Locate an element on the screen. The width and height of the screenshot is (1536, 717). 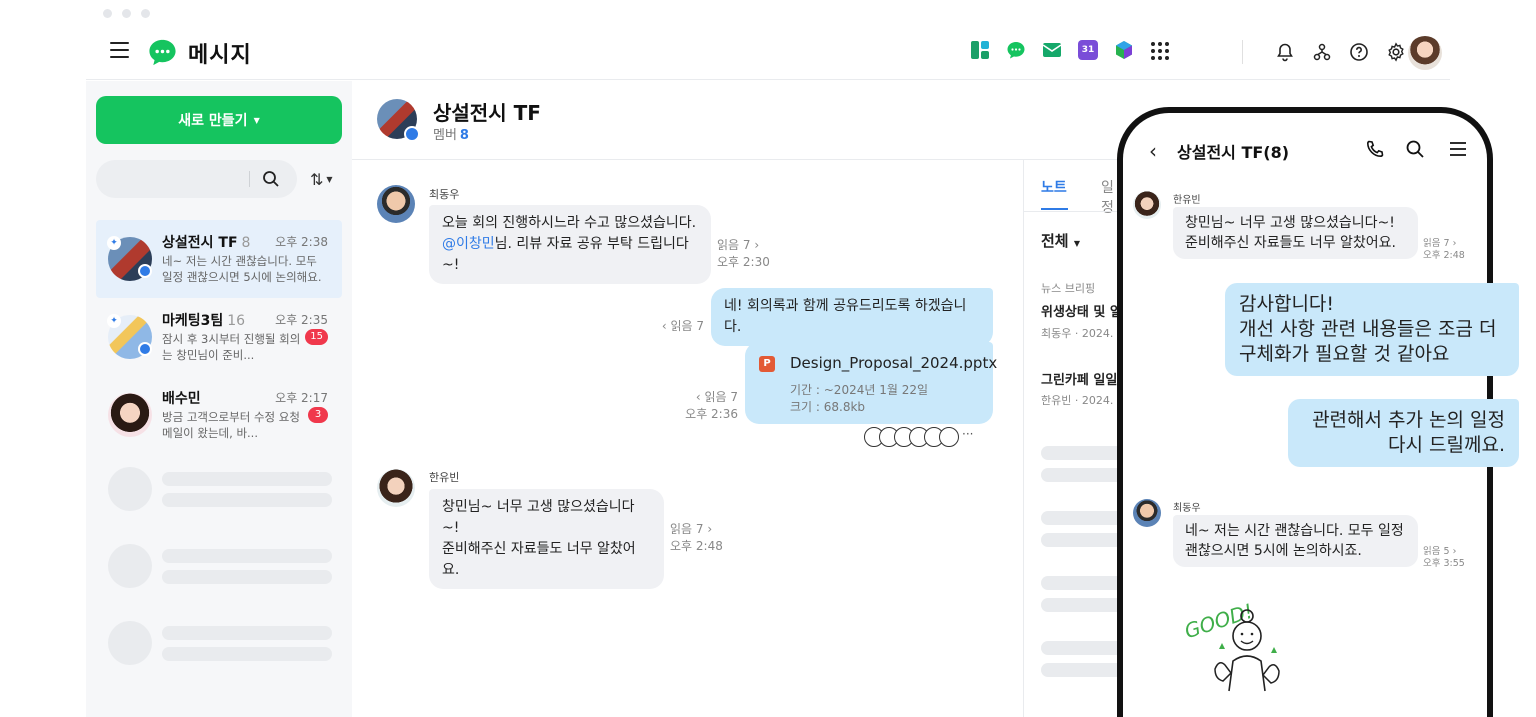
message-meta: 읽음 7 › 오후 2:30 is located at coordinates (743, 254).